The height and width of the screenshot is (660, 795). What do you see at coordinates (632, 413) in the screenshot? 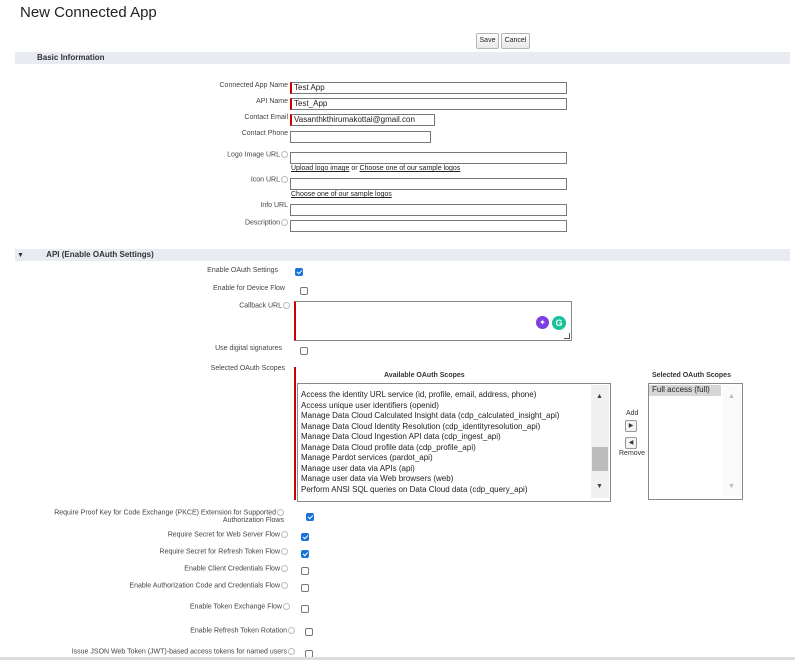
I see `add-label: Add` at bounding box center [632, 413].